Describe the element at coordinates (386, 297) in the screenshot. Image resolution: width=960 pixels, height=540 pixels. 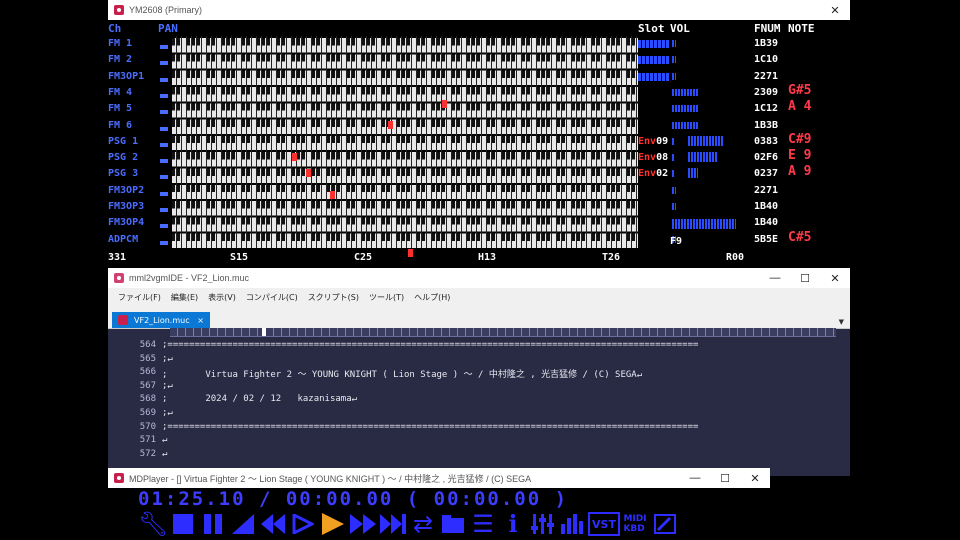
I see `menu-item: ツール(T)` at that location.